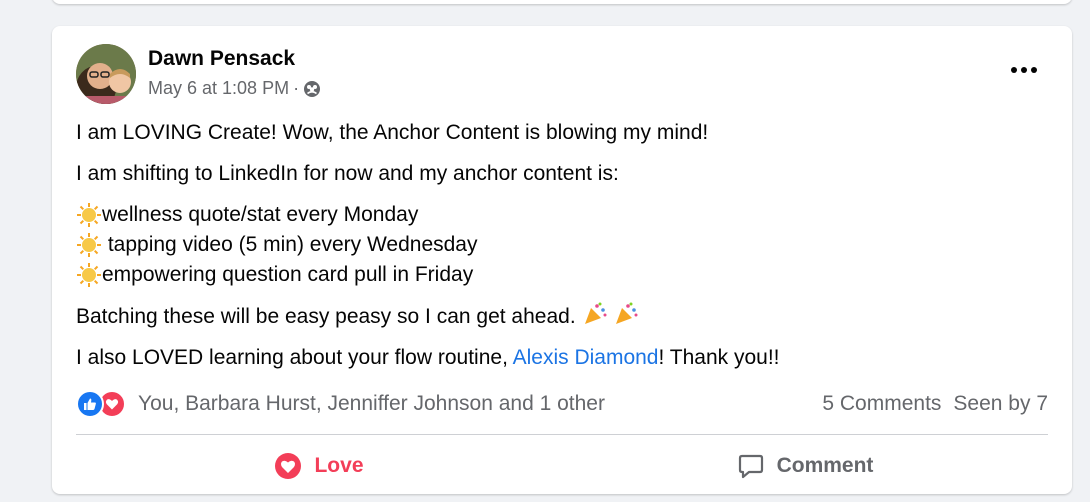 The image size is (1090, 502). Describe the element at coordinates (881, 404) in the screenshot. I see `comments-count: 5 Comments` at that location.